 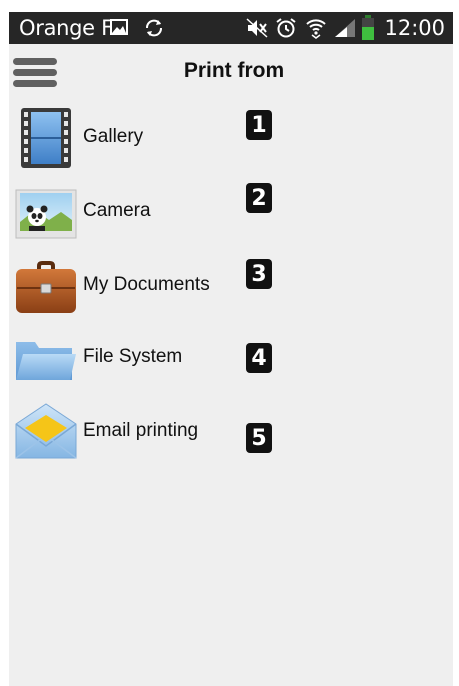 I want to click on list-item-gallery: Gallery, so click(x=124, y=138).